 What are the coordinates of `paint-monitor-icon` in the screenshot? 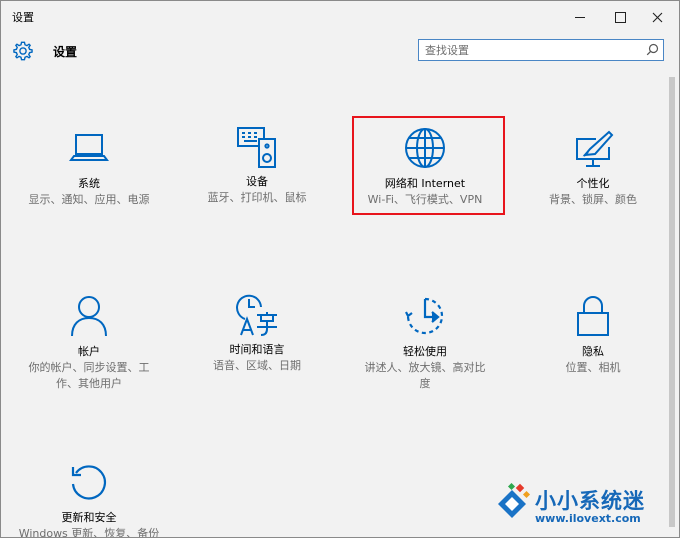 It's located at (595, 148).